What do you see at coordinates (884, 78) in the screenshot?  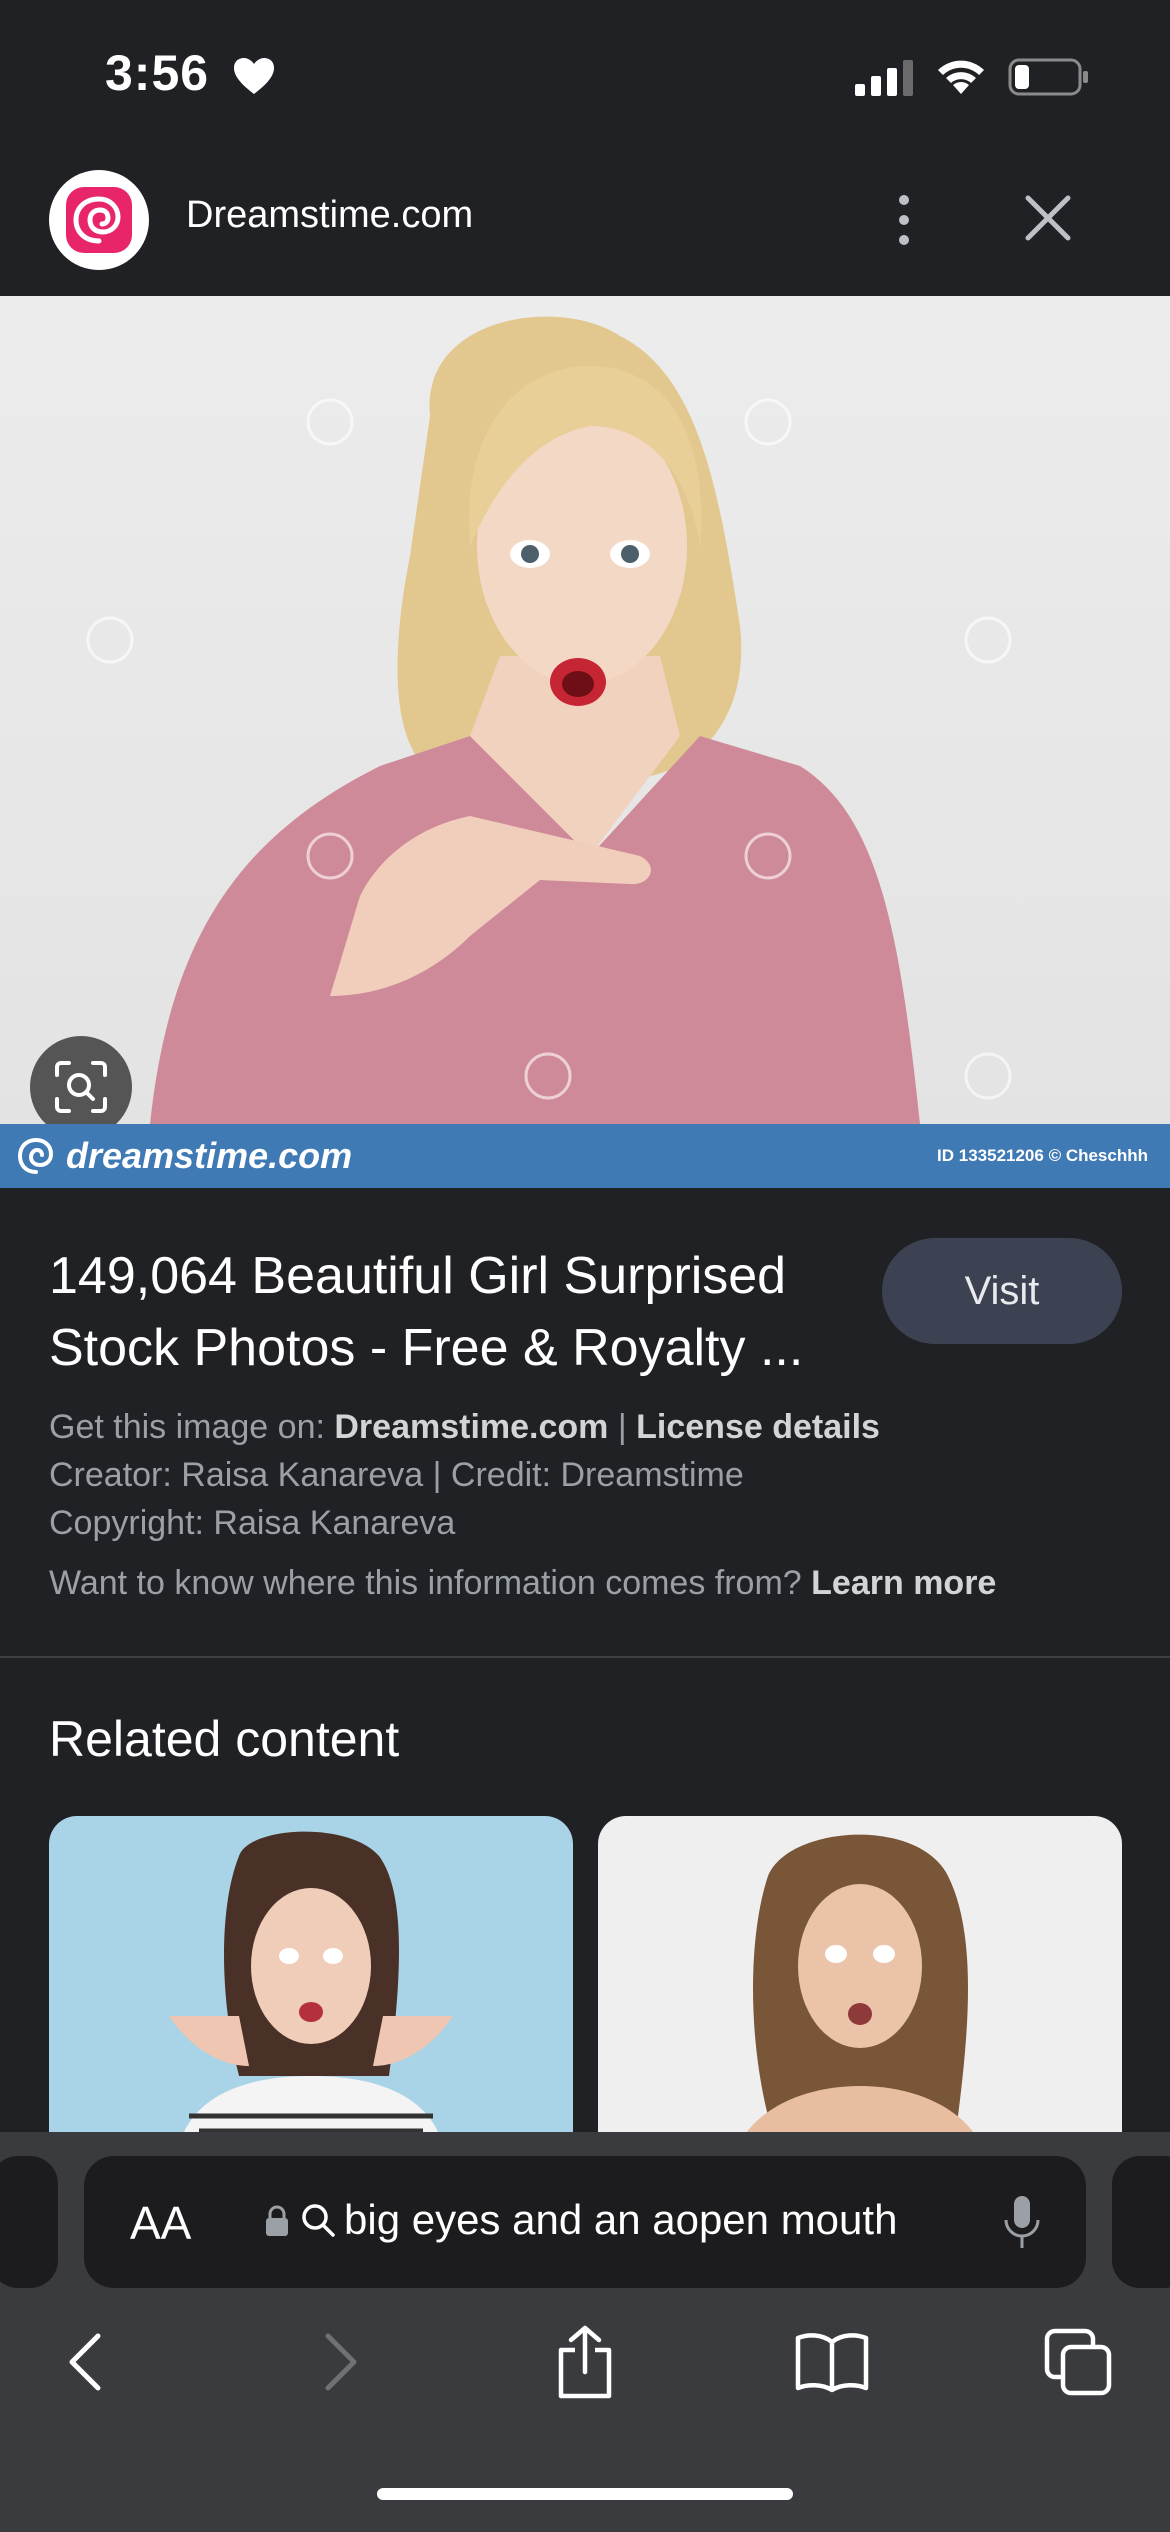 I see `cellular-signal-icon` at bounding box center [884, 78].